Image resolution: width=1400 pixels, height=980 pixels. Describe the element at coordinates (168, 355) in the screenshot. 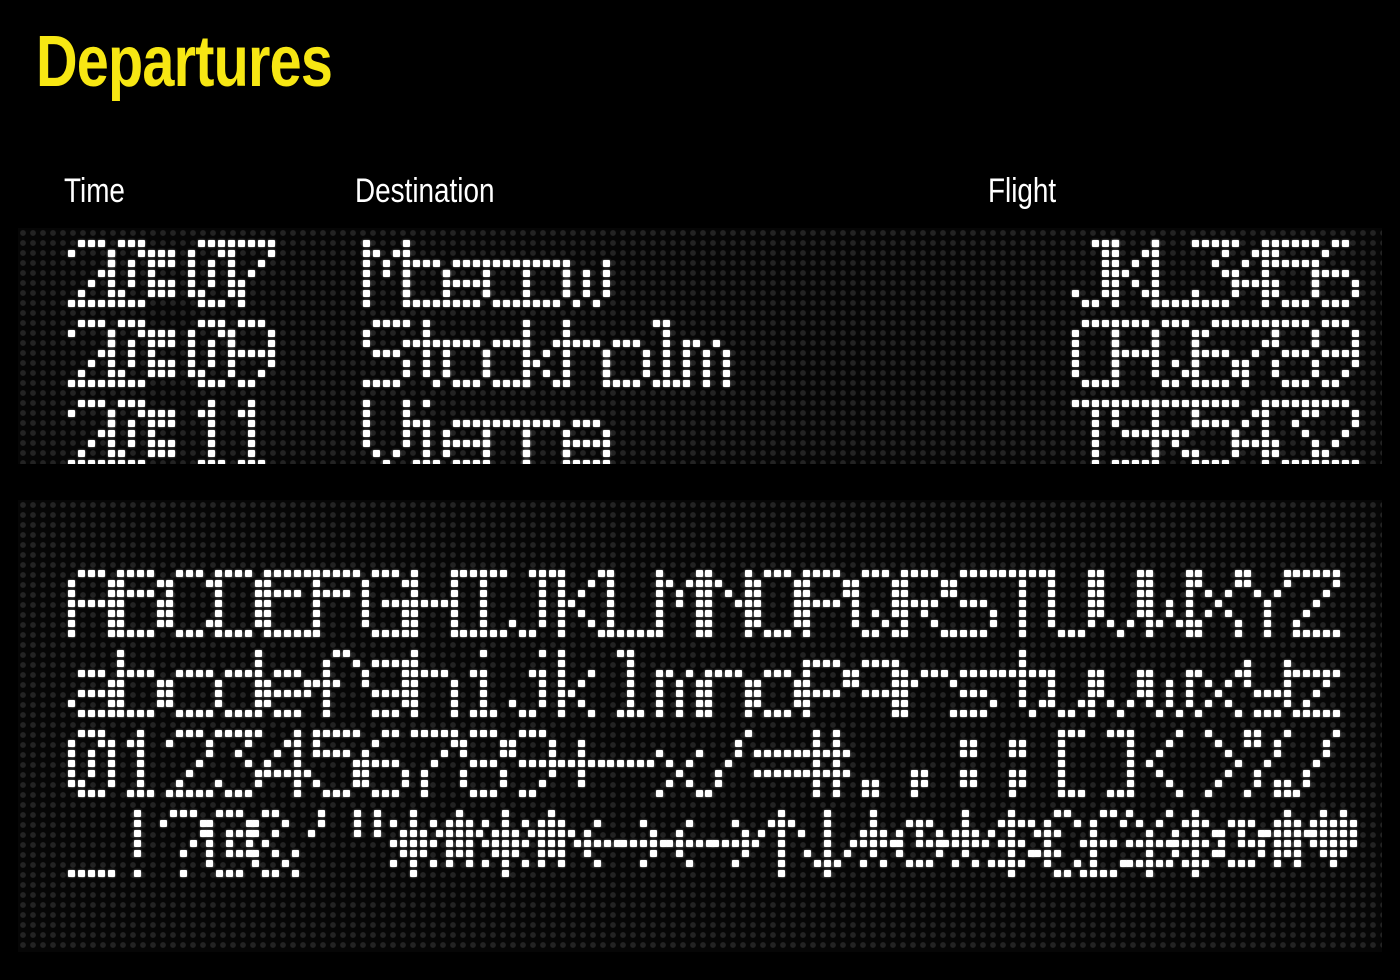

I see `led-char-:` at that location.